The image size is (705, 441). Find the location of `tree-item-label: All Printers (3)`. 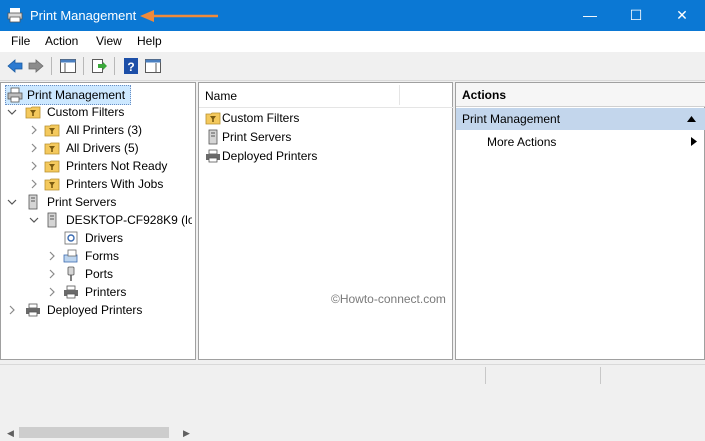

tree-item-label: All Printers (3) is located at coordinates (104, 130).